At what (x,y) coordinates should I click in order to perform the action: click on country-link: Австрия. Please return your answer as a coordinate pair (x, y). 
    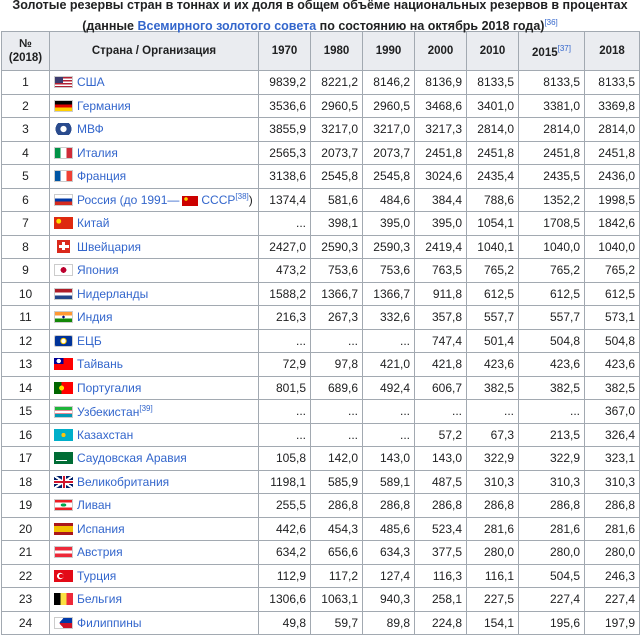
    Looking at the image, I should click on (100, 552).